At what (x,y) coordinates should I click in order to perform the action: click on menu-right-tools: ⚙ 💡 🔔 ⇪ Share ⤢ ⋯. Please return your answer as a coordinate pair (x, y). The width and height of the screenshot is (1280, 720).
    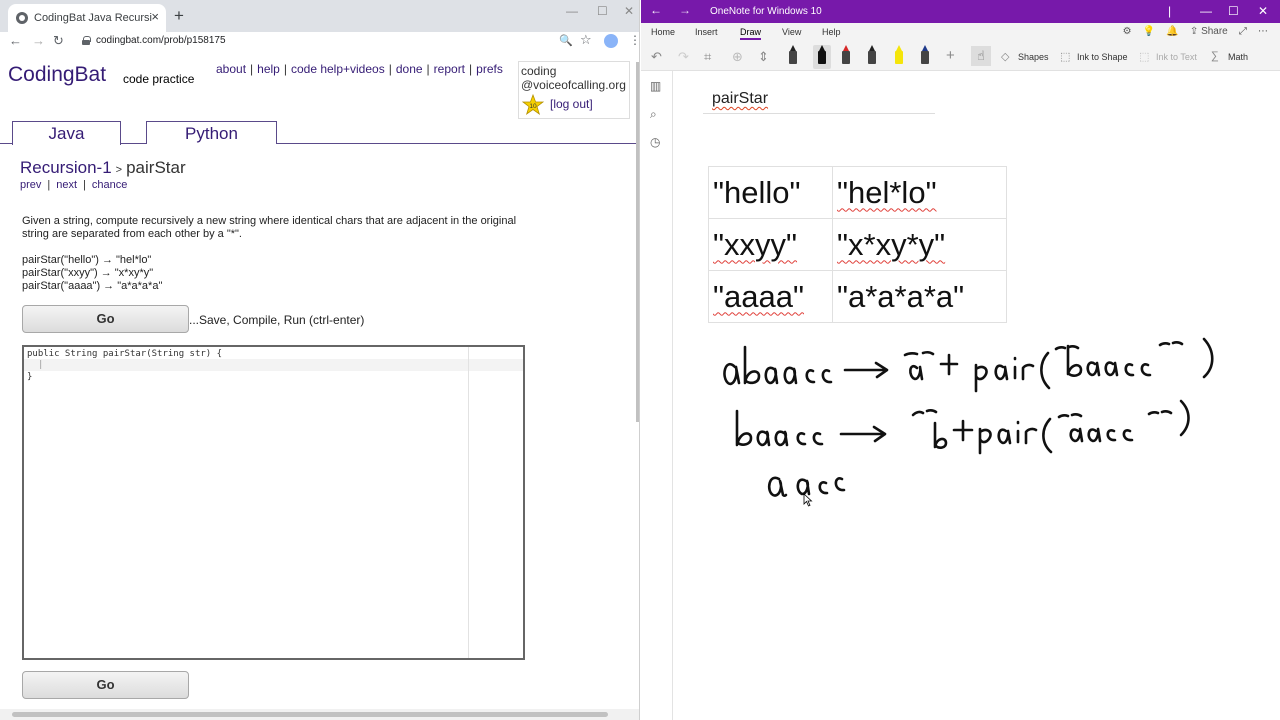
    Looking at the image, I should click on (1195, 31).